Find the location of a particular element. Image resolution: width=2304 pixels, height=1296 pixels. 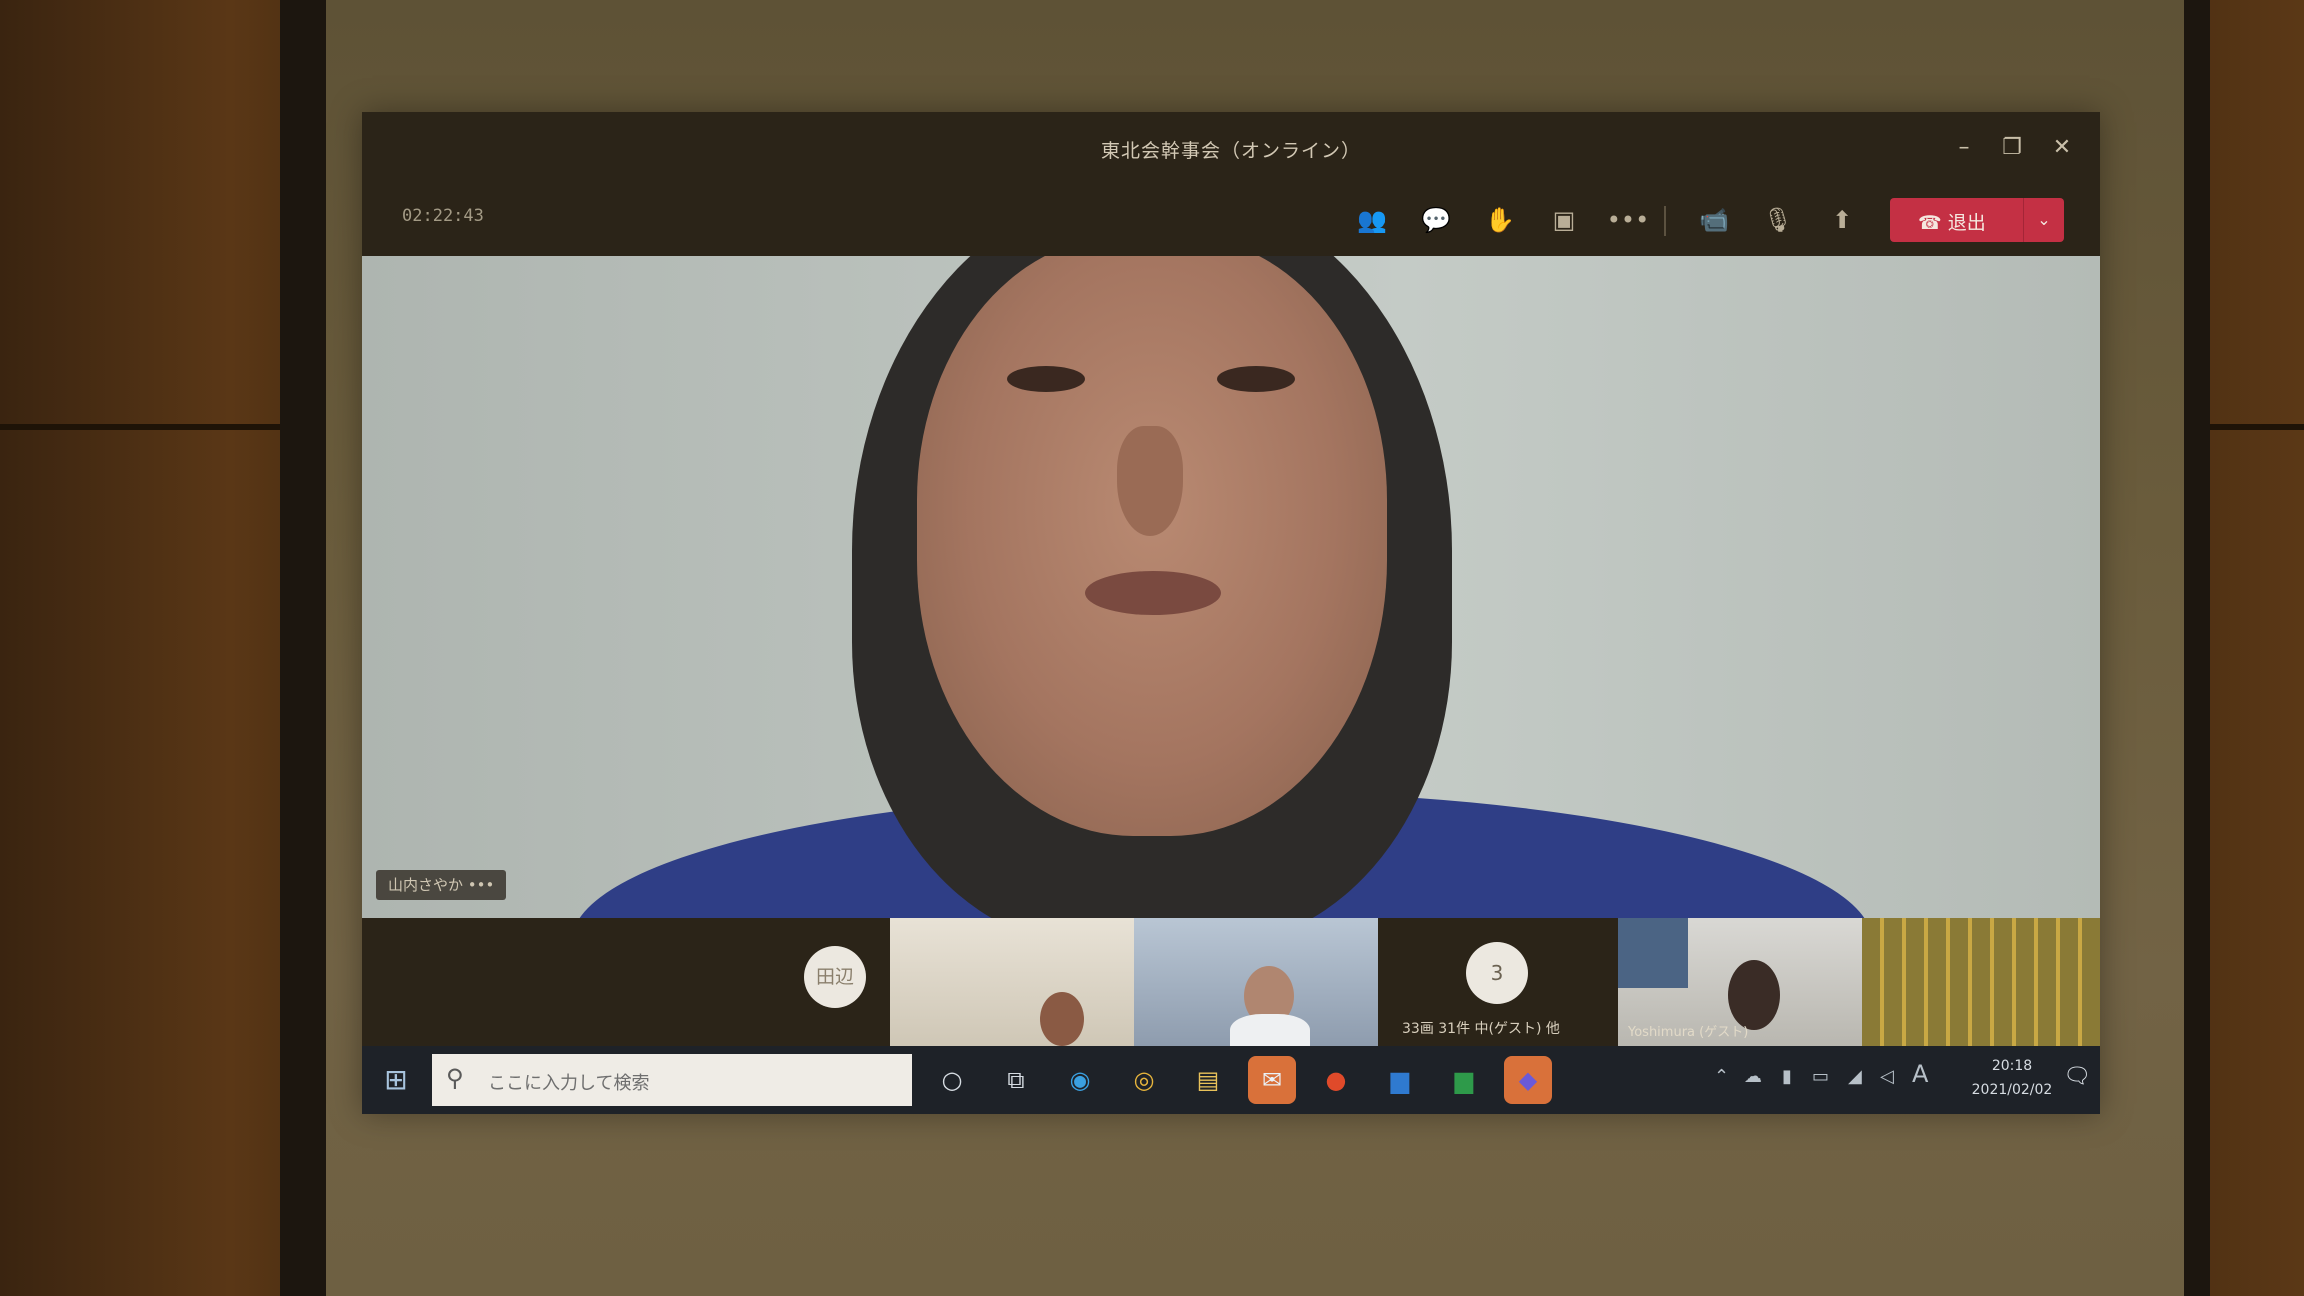

speaker-name: 山内さやか is located at coordinates (426, 885).